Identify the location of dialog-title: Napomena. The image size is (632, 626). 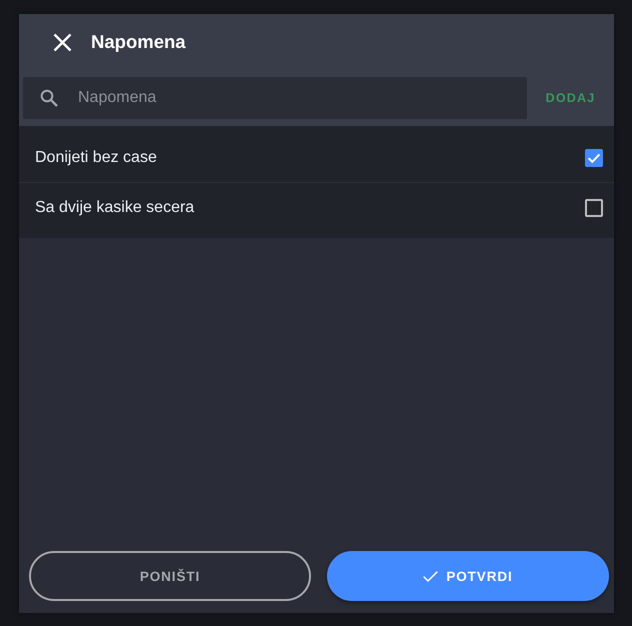
(138, 42).